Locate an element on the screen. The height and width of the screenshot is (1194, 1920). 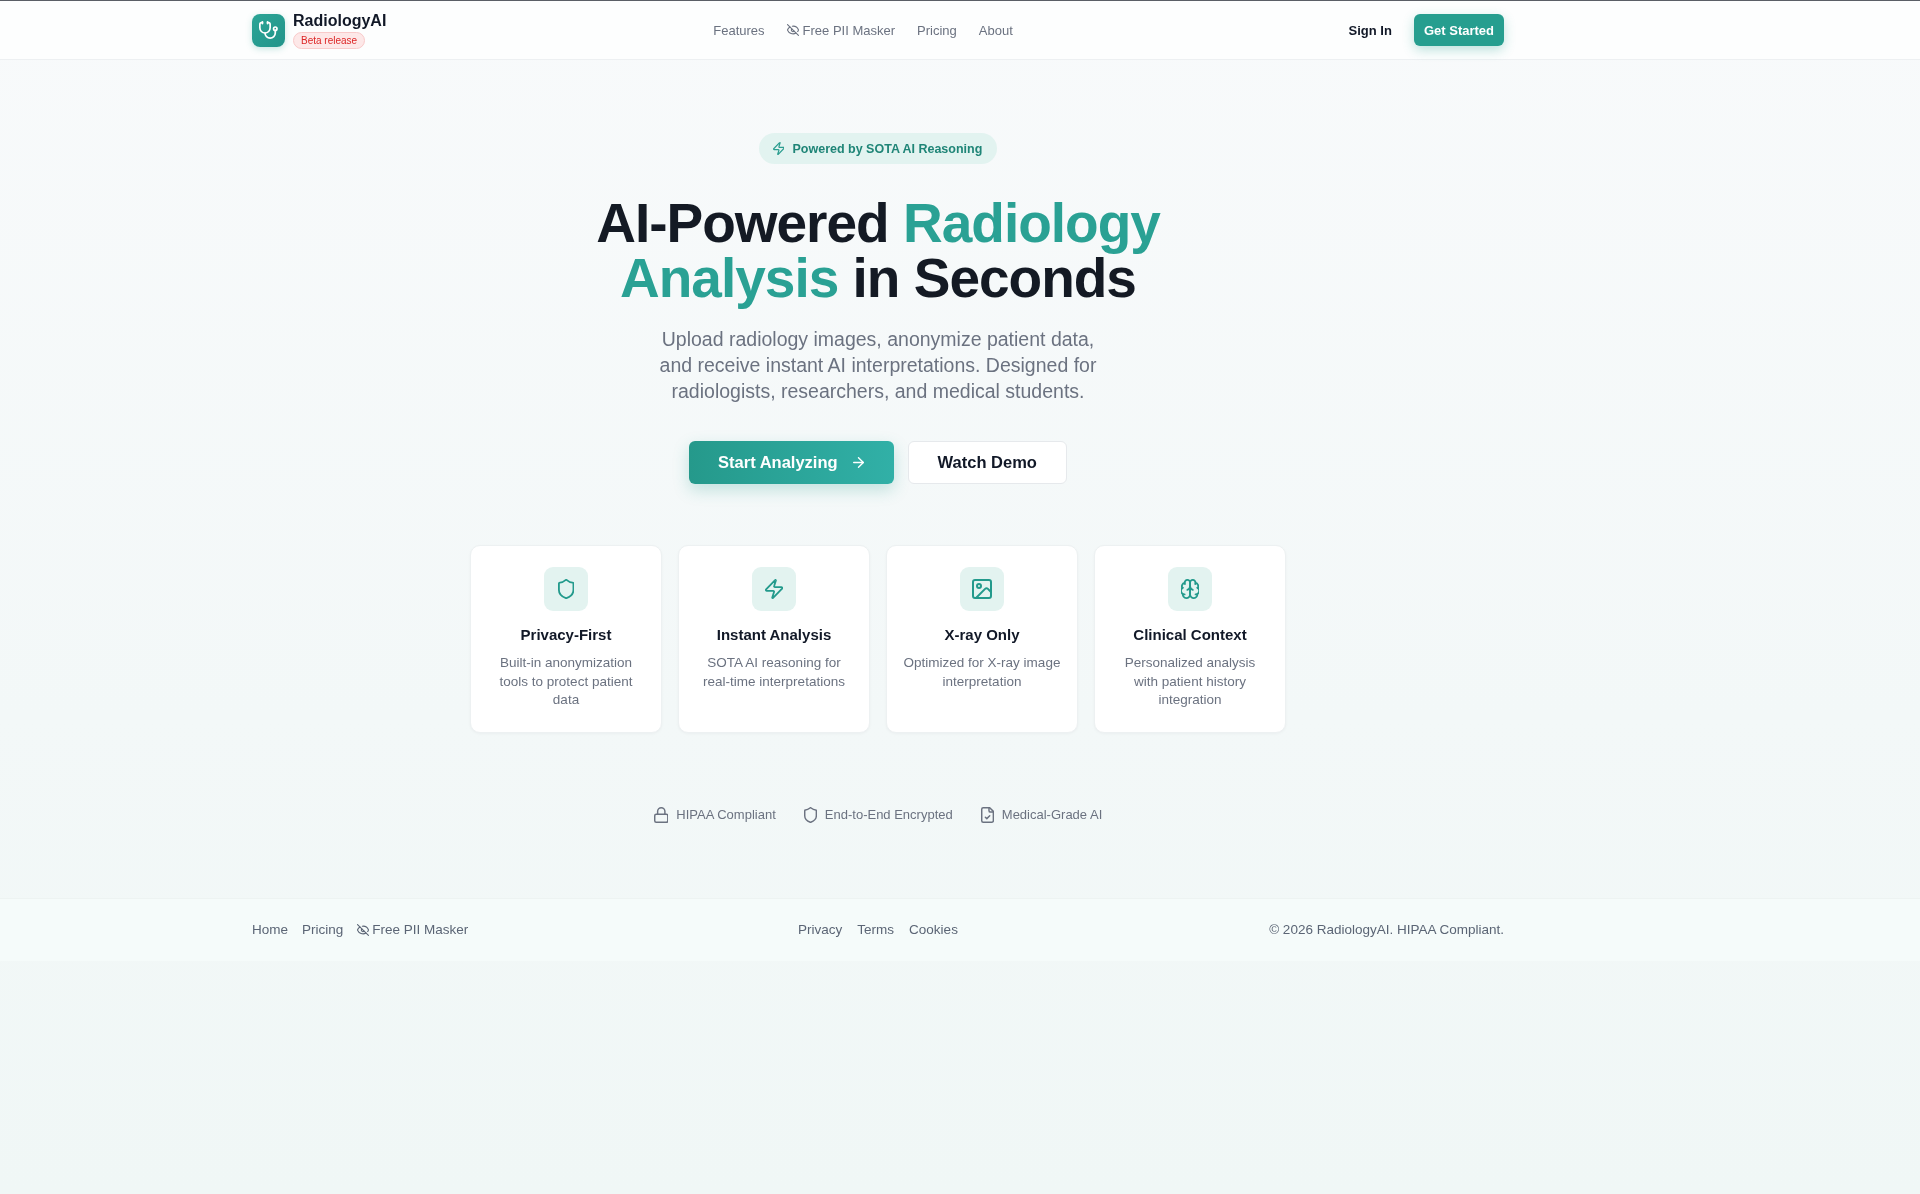
feature-title: Privacy-First is located at coordinates (566, 635).